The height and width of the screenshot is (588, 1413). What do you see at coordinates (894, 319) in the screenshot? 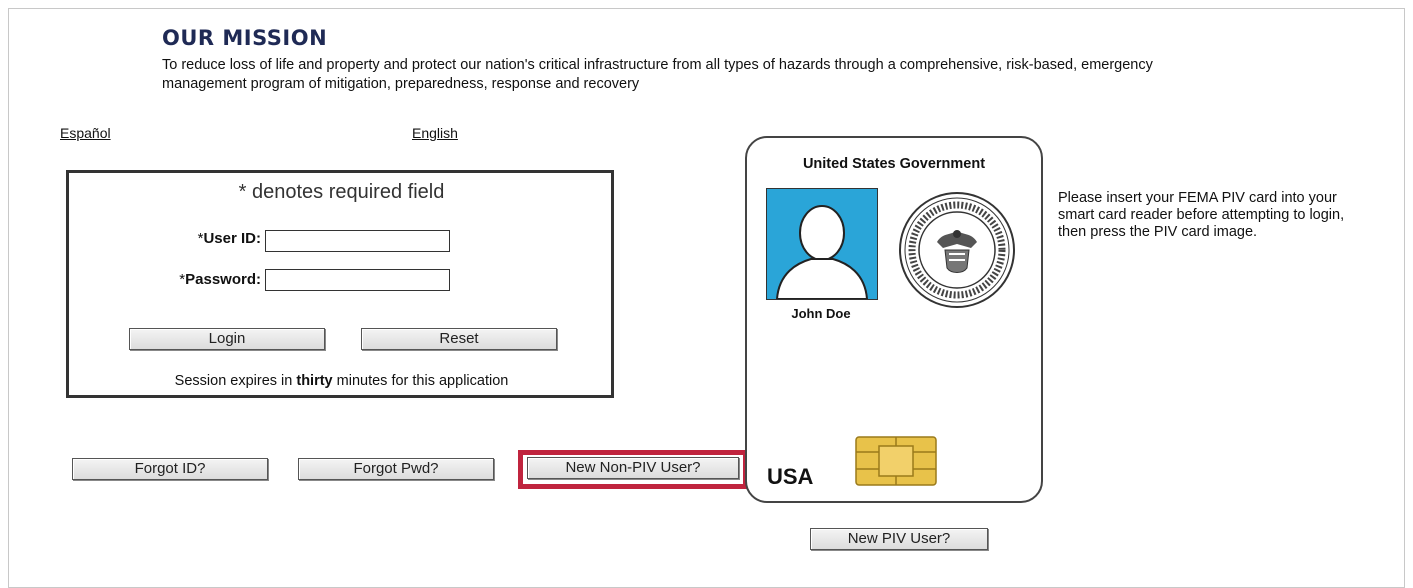
I see `piv-card-image: United States Government John Doe USA` at bounding box center [894, 319].